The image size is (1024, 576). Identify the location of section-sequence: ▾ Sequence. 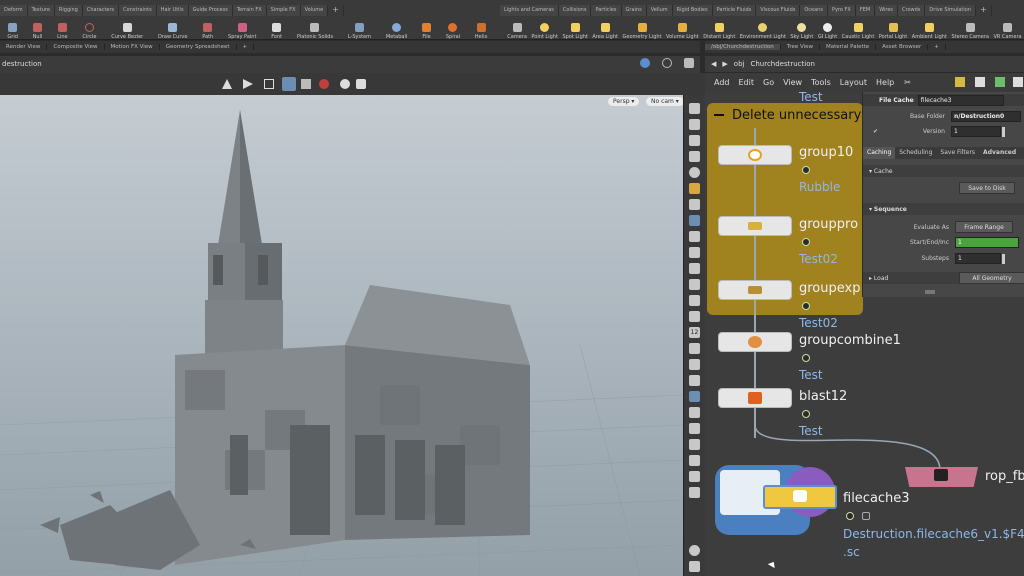
(943, 209).